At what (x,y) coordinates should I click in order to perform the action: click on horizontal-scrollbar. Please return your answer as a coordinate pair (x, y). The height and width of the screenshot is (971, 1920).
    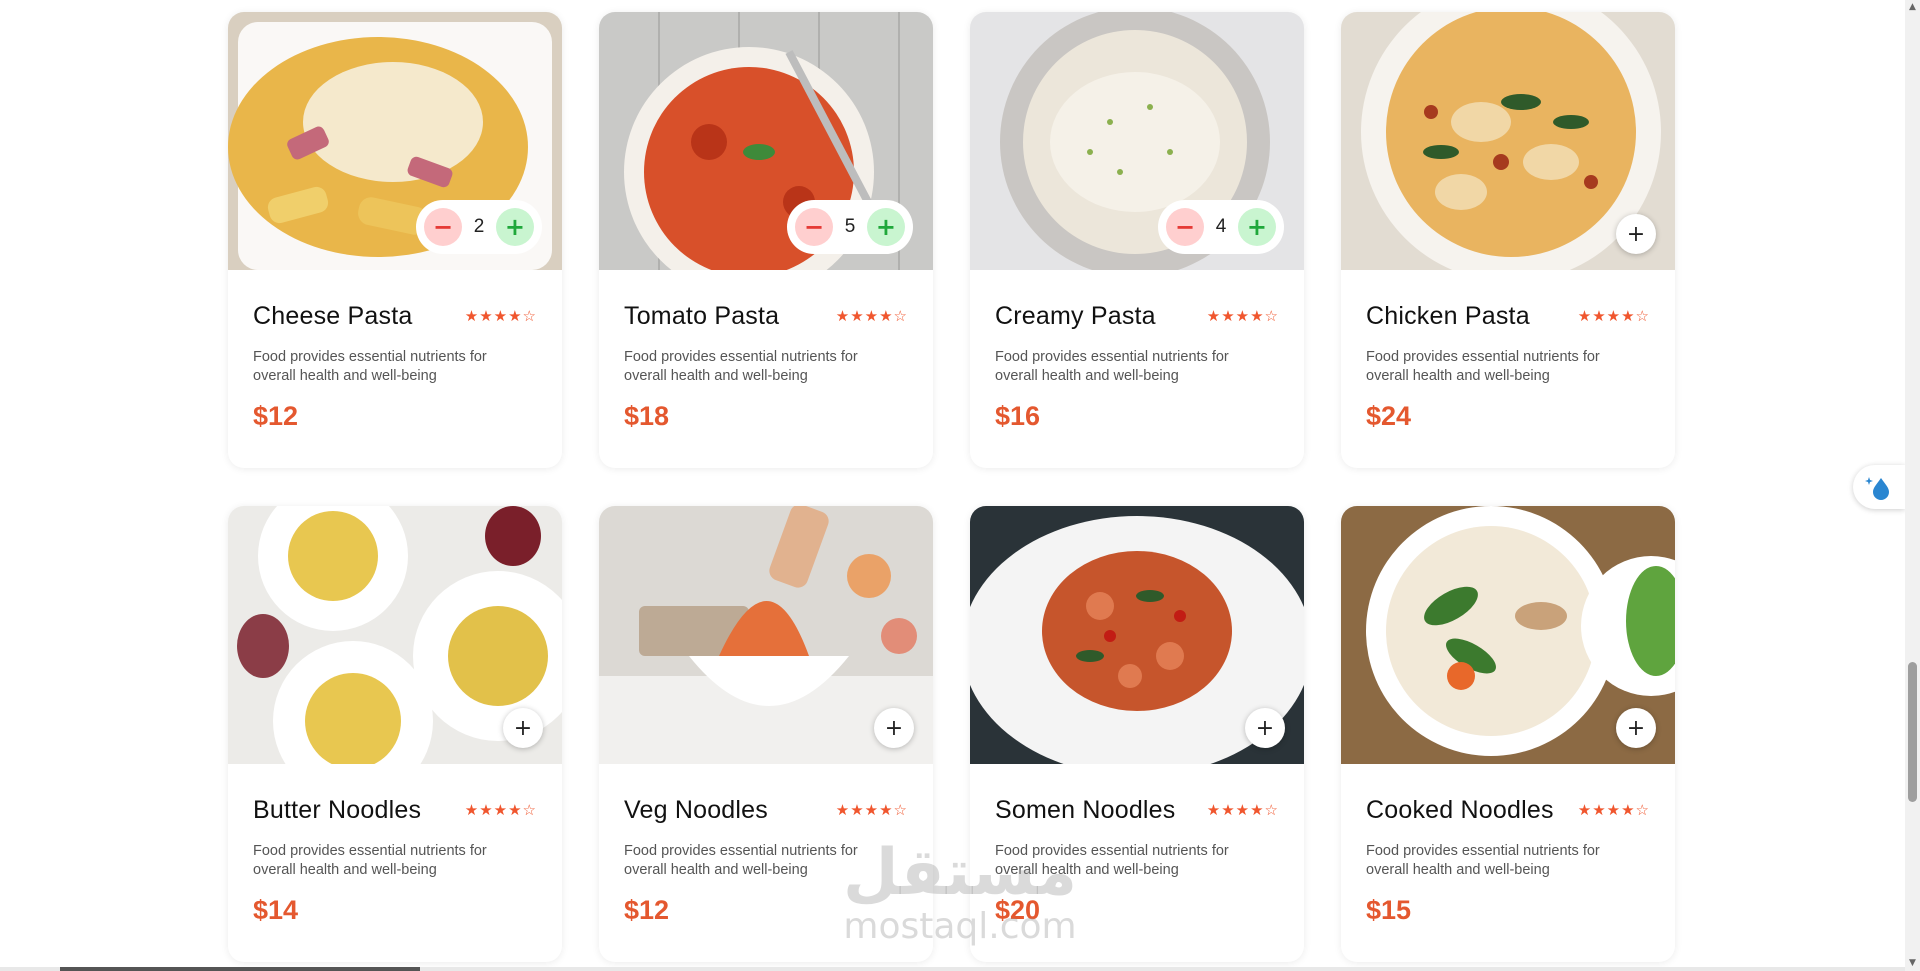
    Looking at the image, I should click on (952, 969).